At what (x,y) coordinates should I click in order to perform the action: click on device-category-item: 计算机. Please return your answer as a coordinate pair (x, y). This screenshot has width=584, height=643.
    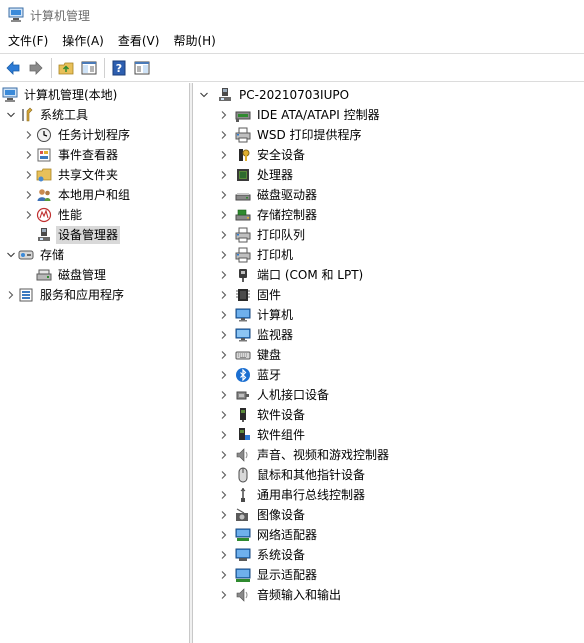
    Looking at the image, I should click on (256, 315).